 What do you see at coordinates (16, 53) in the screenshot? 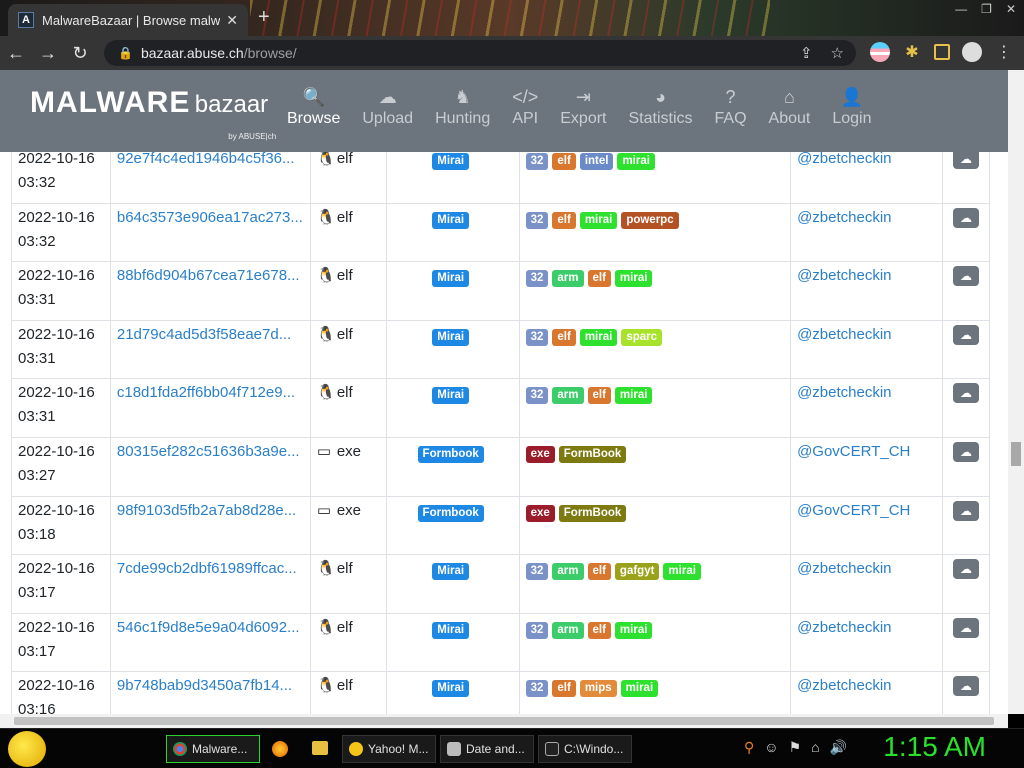
I see `back-icon: ←` at bounding box center [16, 53].